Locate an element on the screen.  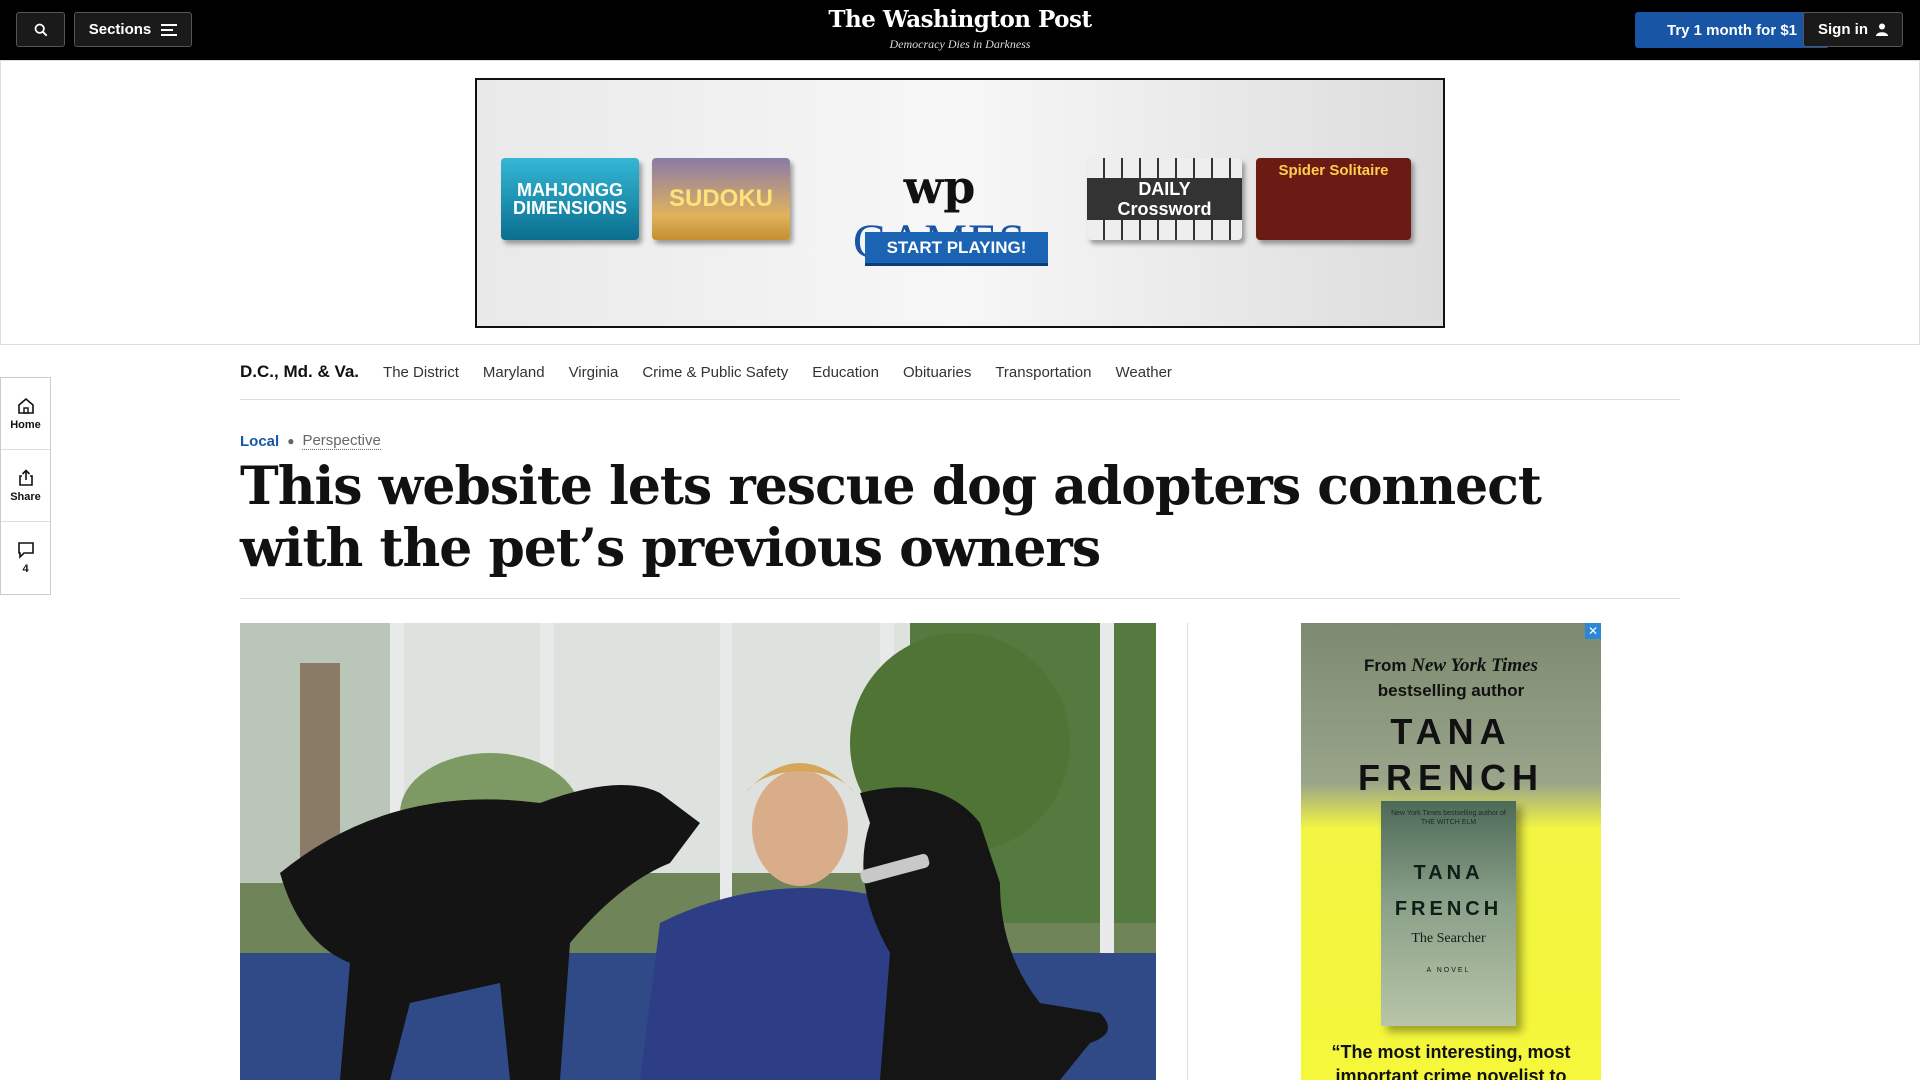
article-kicker: Local ● Perspective is located at coordinates (310, 441).